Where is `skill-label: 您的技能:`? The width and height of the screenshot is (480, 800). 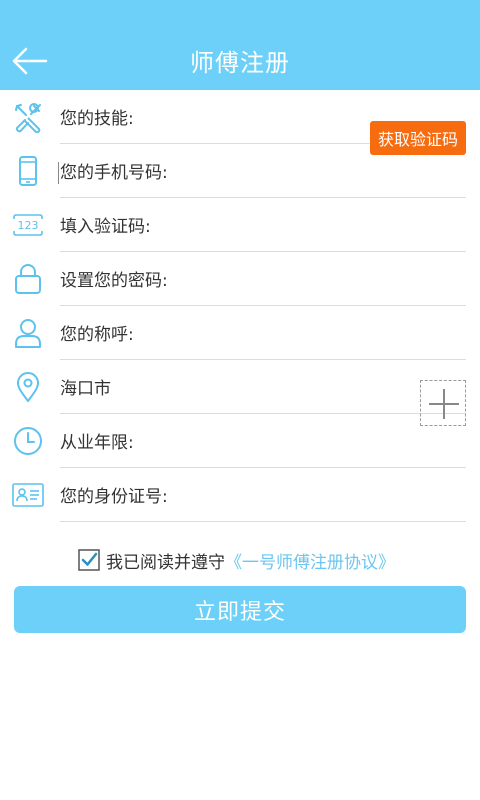
skill-label: 您的技能: is located at coordinates (97, 119).